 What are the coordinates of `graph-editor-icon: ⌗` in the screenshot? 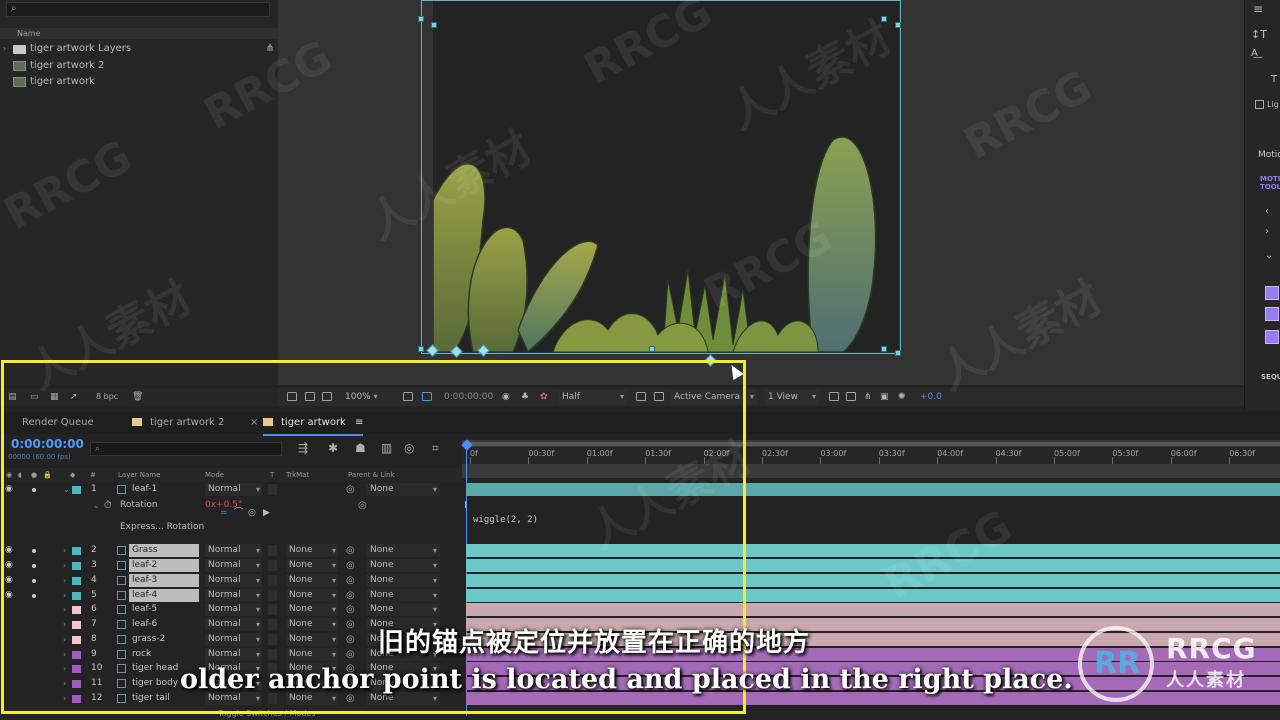 It's located at (435, 448).